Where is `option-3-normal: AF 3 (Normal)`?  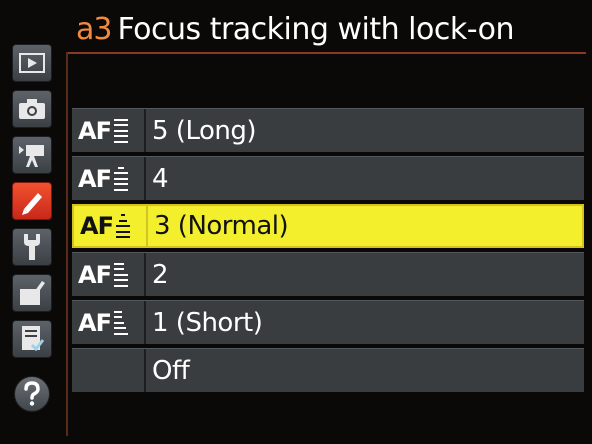 option-3-normal: AF 3 (Normal) is located at coordinates (328, 226).